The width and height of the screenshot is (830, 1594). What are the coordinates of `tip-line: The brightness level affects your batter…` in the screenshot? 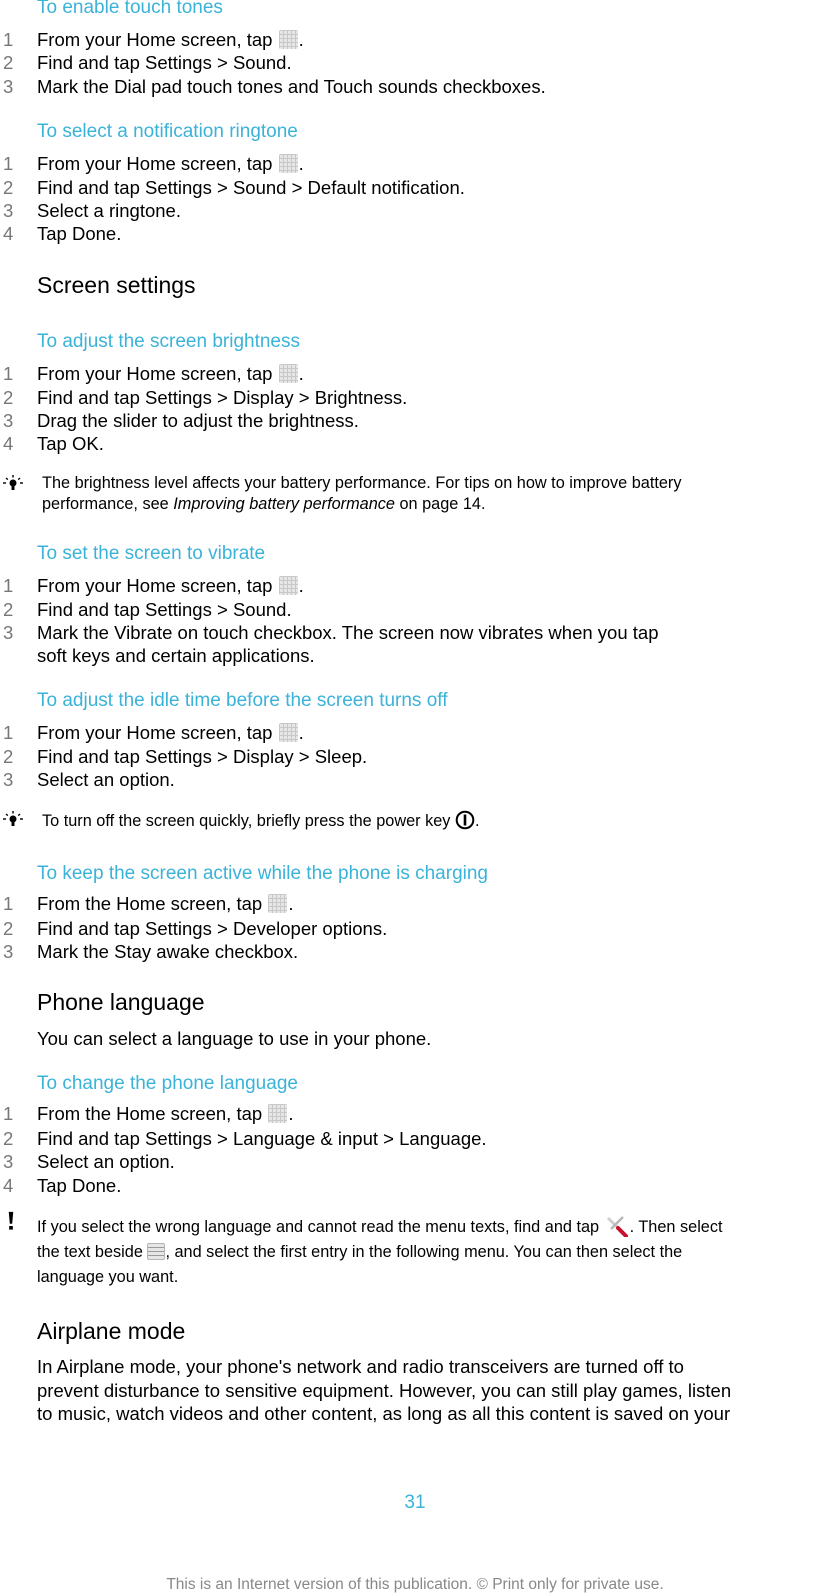 It's located at (362, 483).